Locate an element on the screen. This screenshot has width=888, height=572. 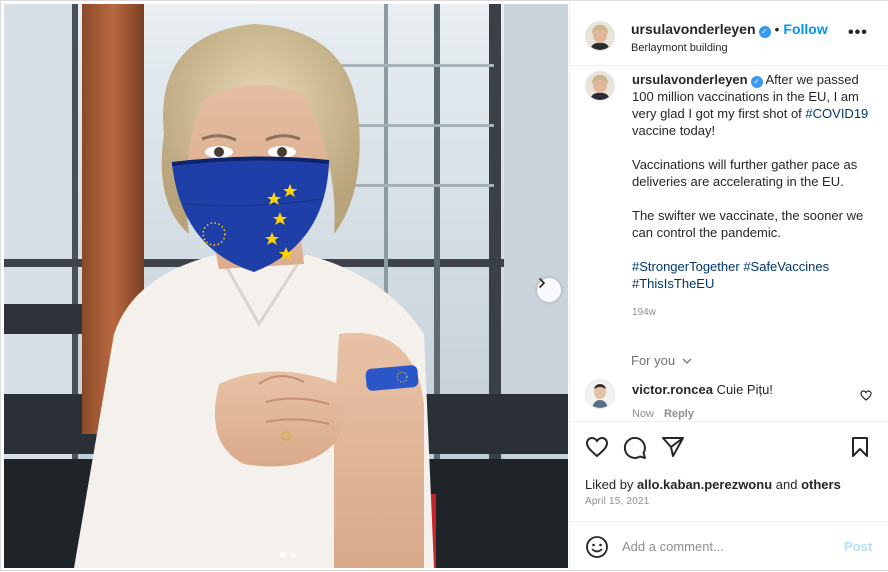
author-avatar is located at coordinates (600, 36).